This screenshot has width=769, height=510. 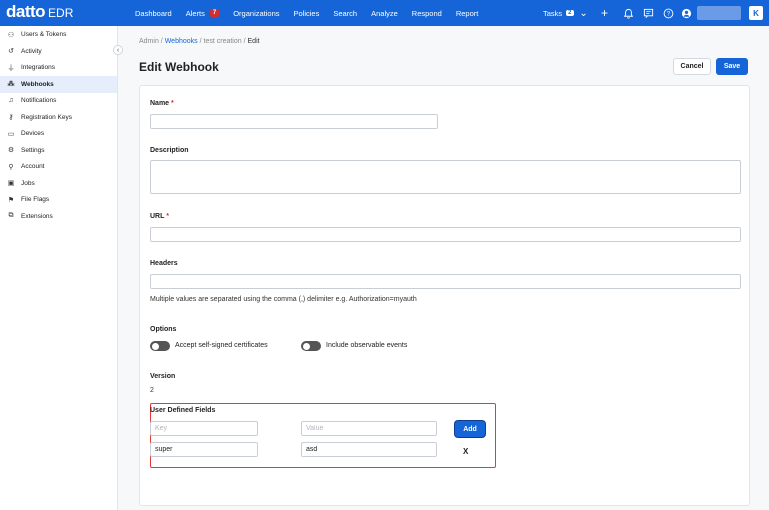 What do you see at coordinates (642, 13) in the screenshot?
I see `header-tools: Tasks 2 ⌄ + ?` at bounding box center [642, 13].